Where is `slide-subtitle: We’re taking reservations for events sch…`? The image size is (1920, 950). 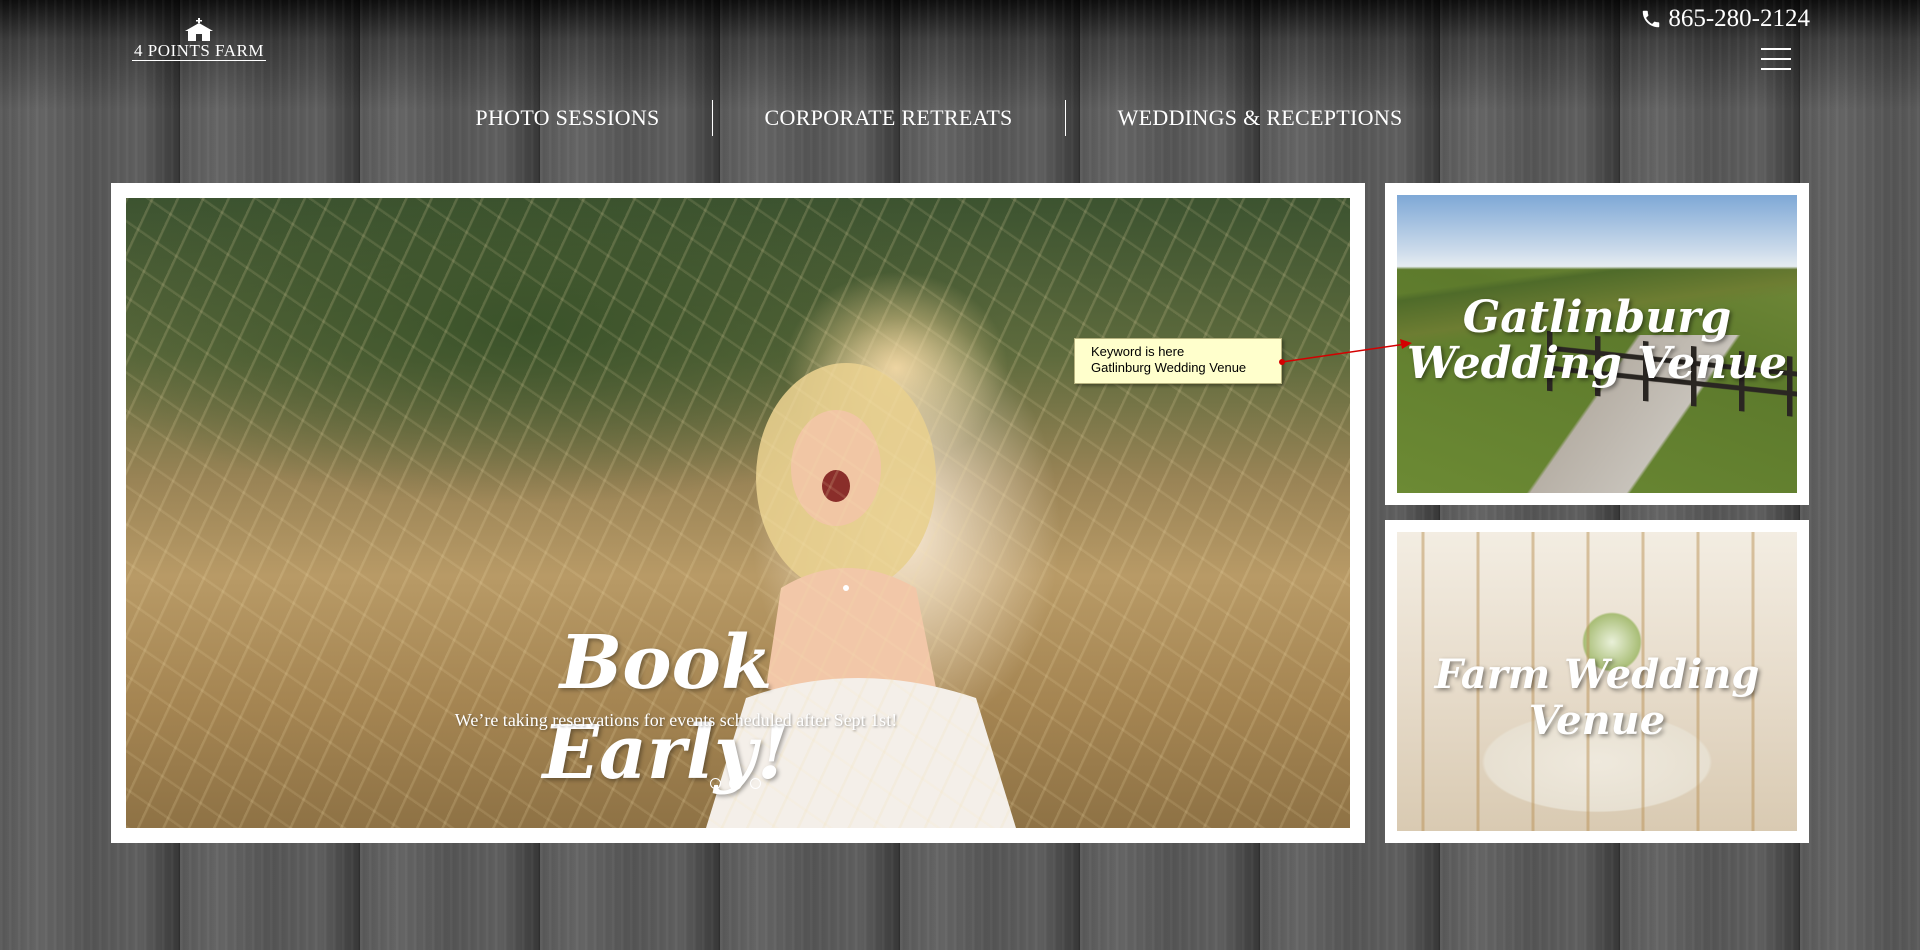 slide-subtitle: We’re taking reservations for events sch… is located at coordinates (676, 720).